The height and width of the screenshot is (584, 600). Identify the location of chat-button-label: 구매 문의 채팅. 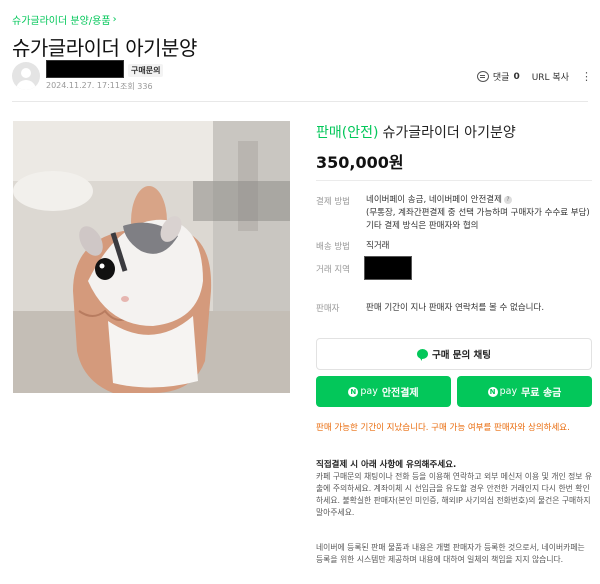
(461, 355).